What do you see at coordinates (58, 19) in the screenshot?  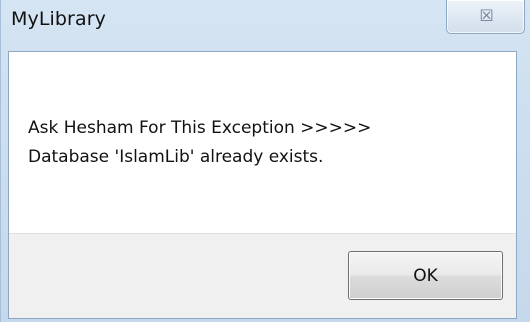 I see `window-title: MyLibrary` at bounding box center [58, 19].